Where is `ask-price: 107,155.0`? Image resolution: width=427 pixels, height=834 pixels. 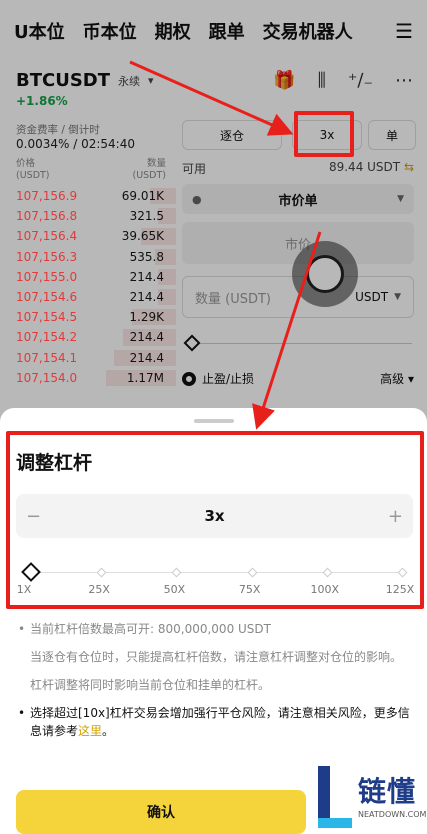 ask-price: 107,155.0 is located at coordinates (47, 276).